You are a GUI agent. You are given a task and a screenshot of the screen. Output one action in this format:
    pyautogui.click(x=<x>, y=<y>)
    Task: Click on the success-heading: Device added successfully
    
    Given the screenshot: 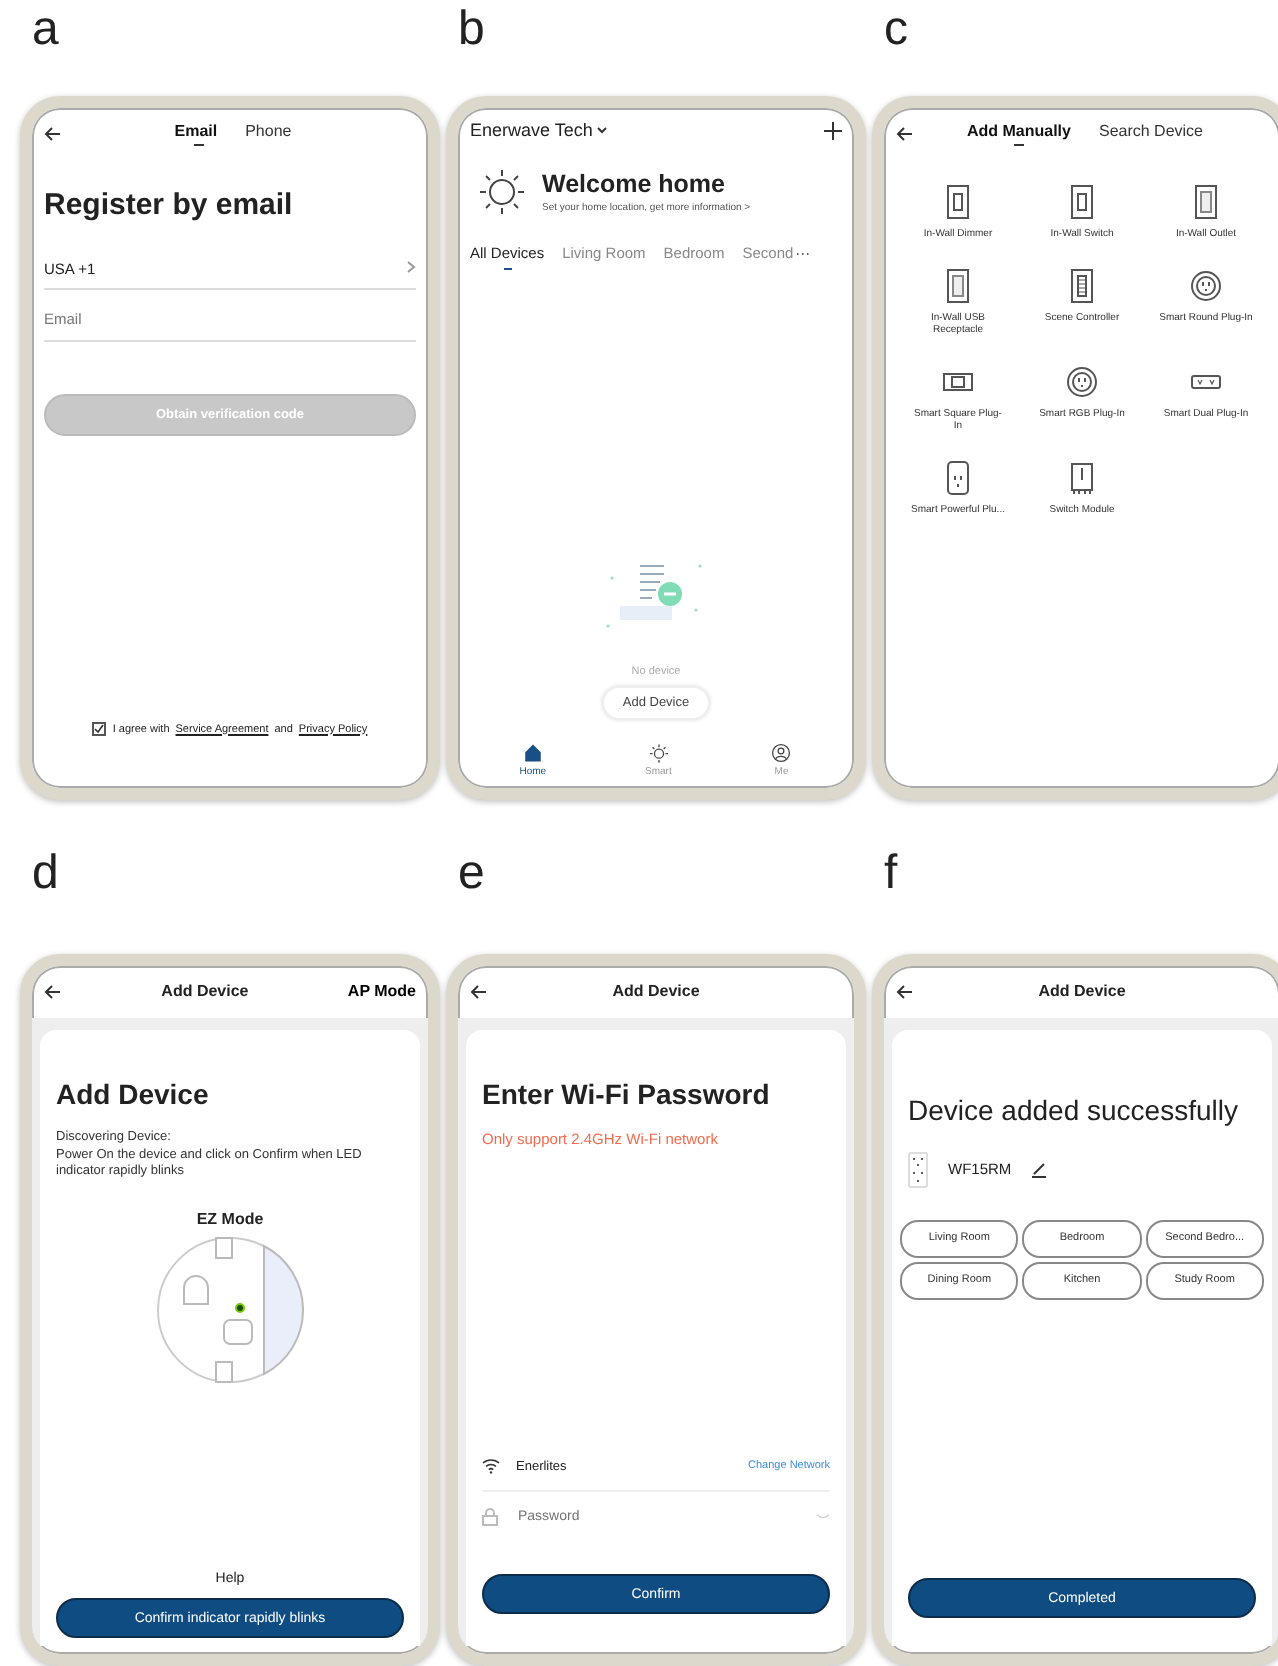 What is the action you would take?
    pyautogui.click(x=1074, y=1110)
    